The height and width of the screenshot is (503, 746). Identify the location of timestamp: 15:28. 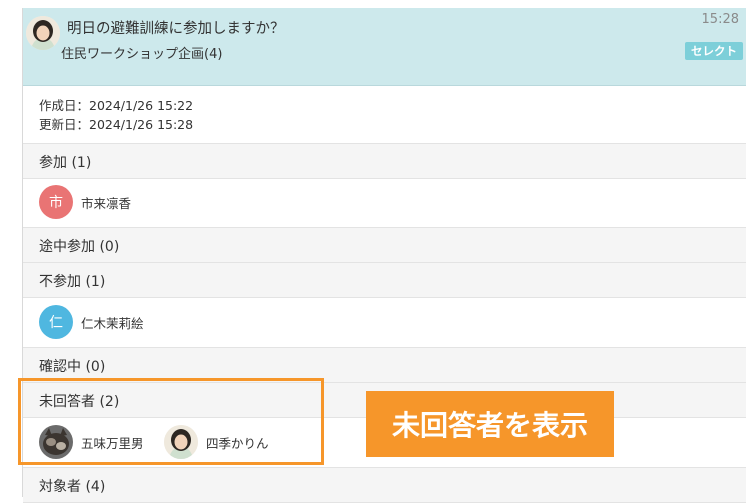
(720, 19).